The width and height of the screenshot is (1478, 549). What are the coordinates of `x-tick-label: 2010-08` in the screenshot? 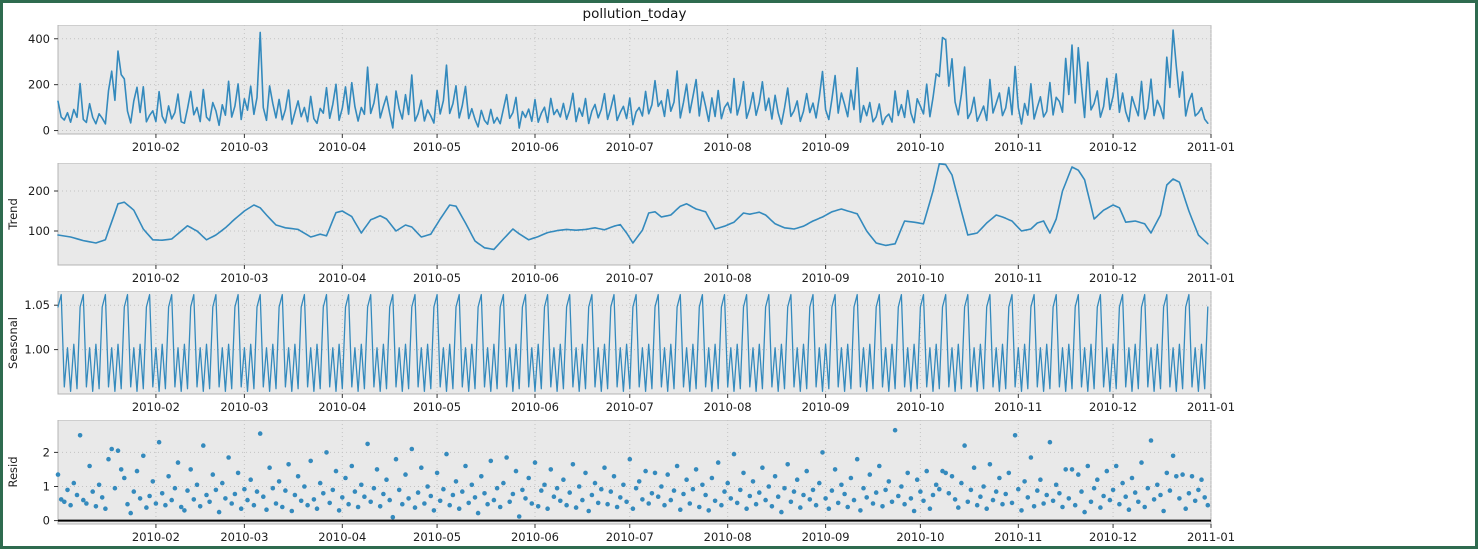 It's located at (728, 407).